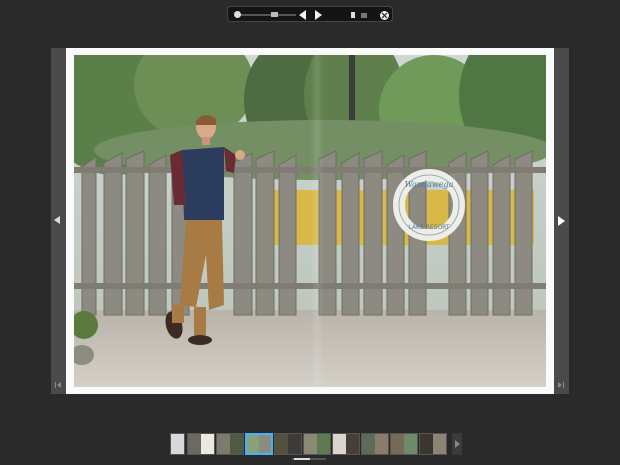  What do you see at coordinates (429, 184) in the screenshot?
I see `sign-text-line1: Wandawega` at bounding box center [429, 184].